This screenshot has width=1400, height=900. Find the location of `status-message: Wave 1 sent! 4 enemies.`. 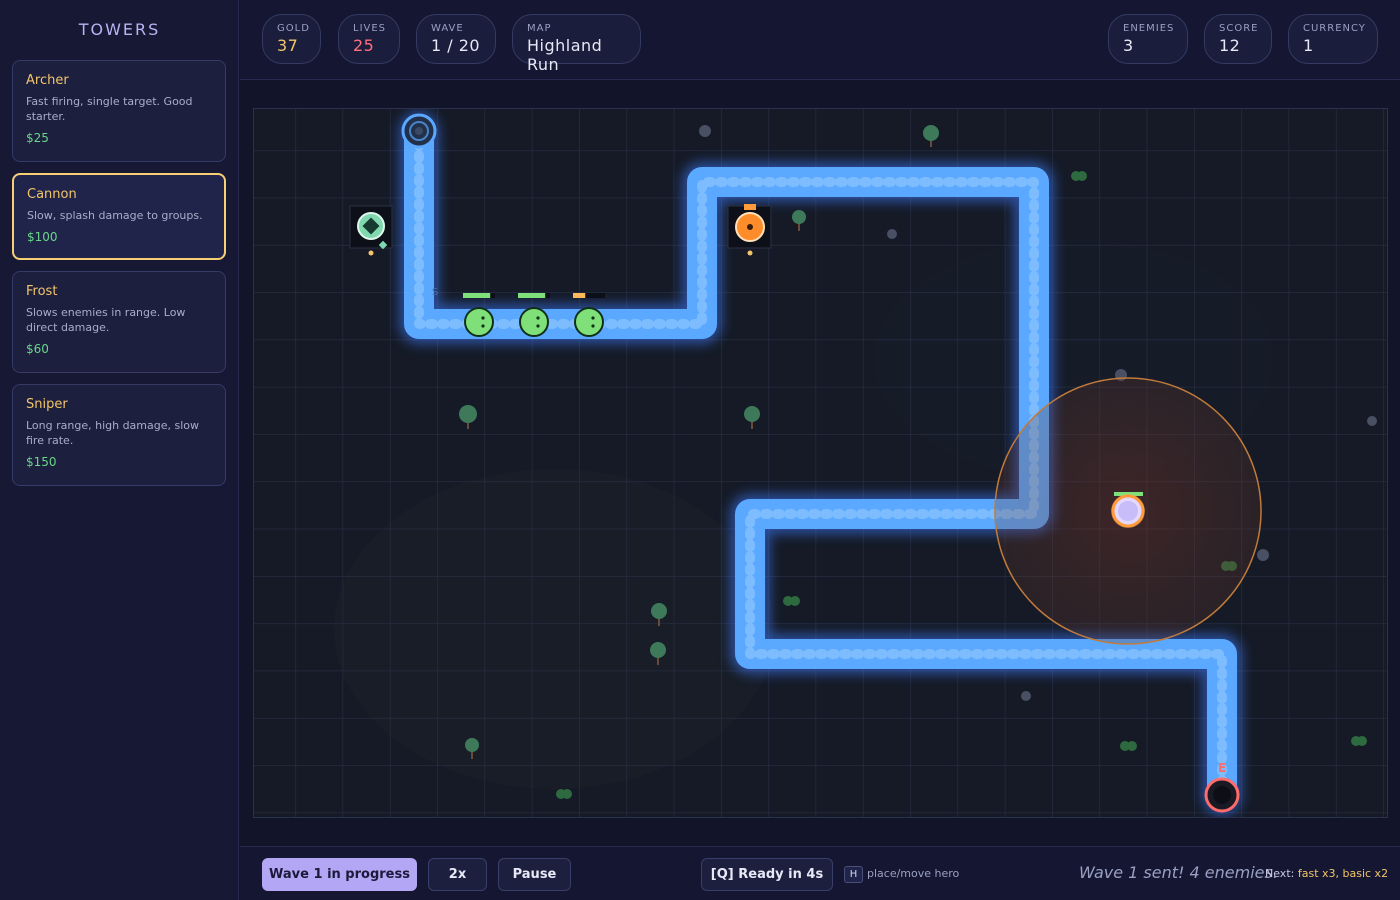

status-message: Wave 1 sent! 4 enemies. is located at coordinates (1178, 872).